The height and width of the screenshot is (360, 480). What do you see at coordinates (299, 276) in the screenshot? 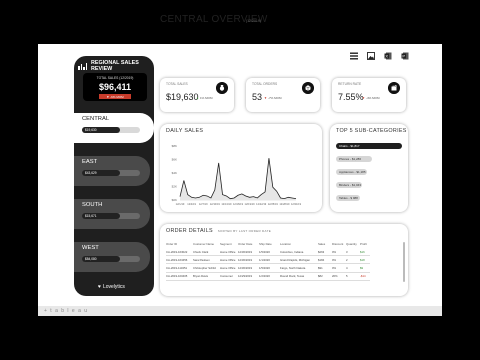
I see `table-cell: Round Rock, Texas` at bounding box center [299, 276].